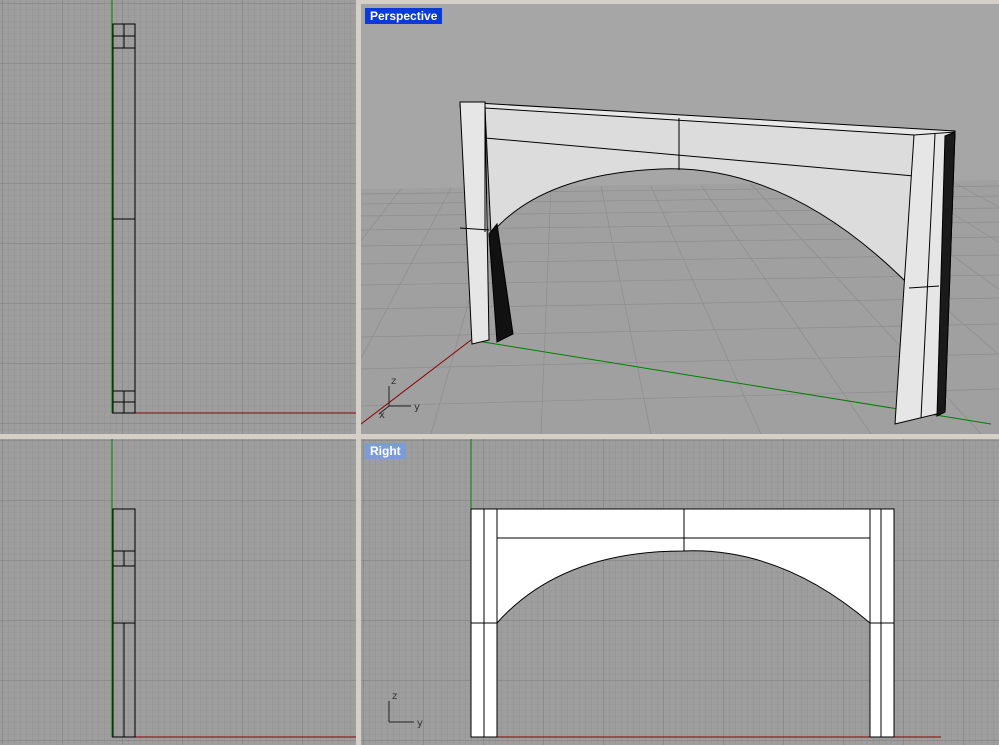  Describe the element at coordinates (382, 415) in the screenshot. I see `axis-label-x: x` at that location.